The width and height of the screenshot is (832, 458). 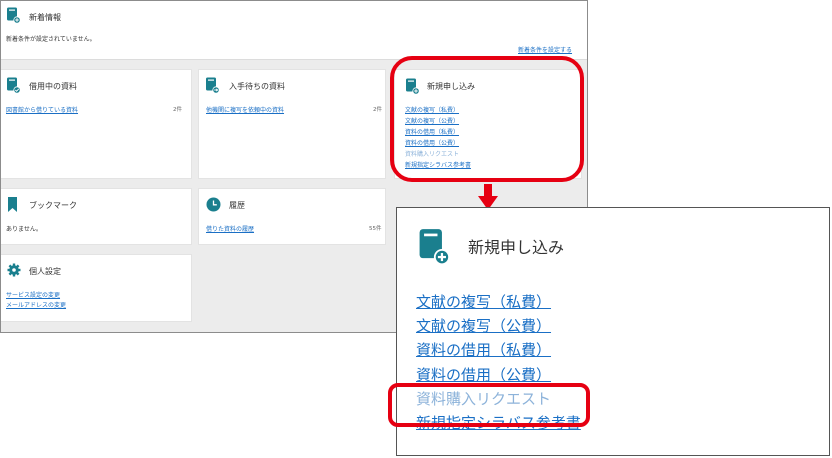 What do you see at coordinates (212, 85) in the screenshot?
I see `book-arrow-icon` at bounding box center [212, 85].